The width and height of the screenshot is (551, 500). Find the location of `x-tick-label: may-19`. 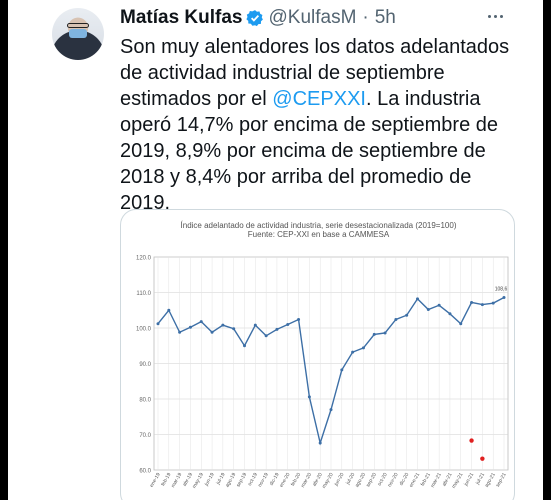

x-tick-label: may-19 is located at coordinates (198, 481).